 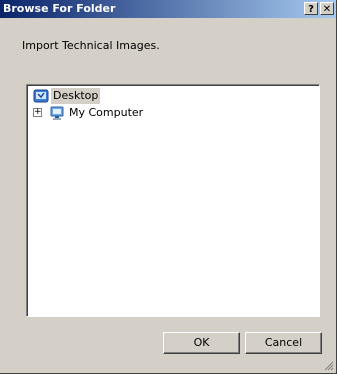 What do you see at coordinates (91, 45) in the screenshot?
I see `dialog-description: Import Technical Images.` at bounding box center [91, 45].